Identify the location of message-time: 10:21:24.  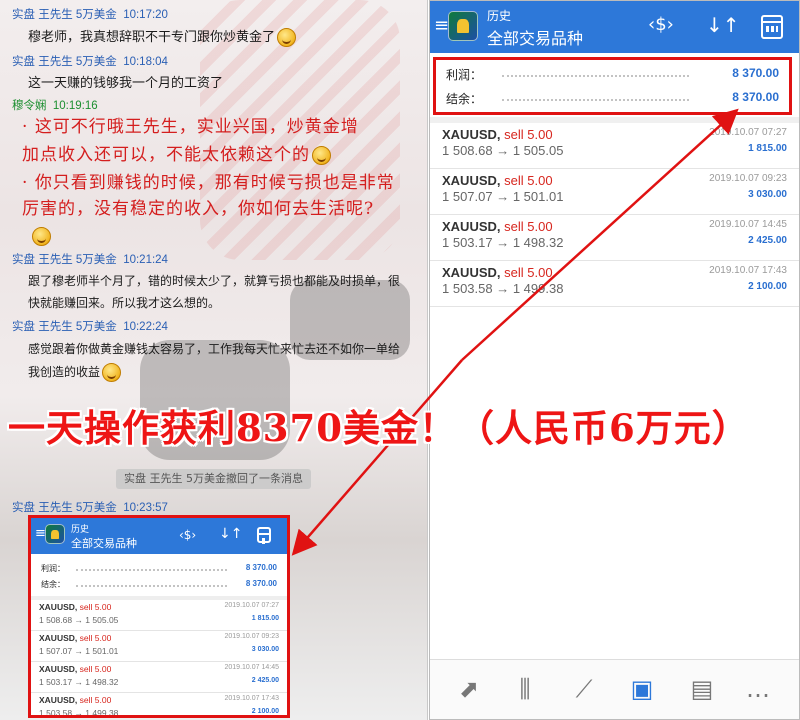
(145, 260).